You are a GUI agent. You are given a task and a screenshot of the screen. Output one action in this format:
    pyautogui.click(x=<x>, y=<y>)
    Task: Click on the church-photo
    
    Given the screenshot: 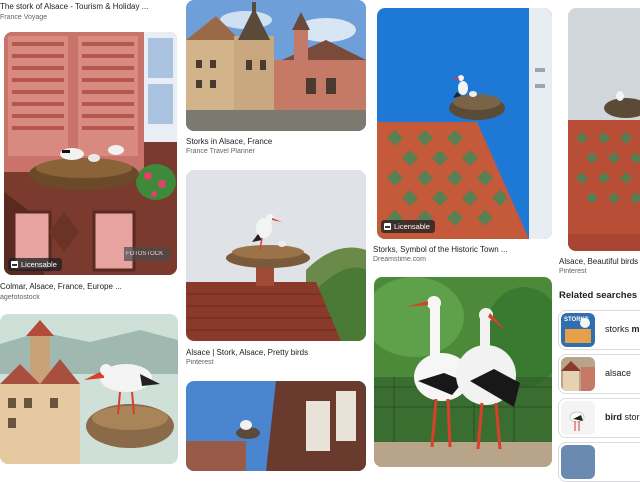 What is the action you would take?
    pyautogui.click(x=276, y=65)
    